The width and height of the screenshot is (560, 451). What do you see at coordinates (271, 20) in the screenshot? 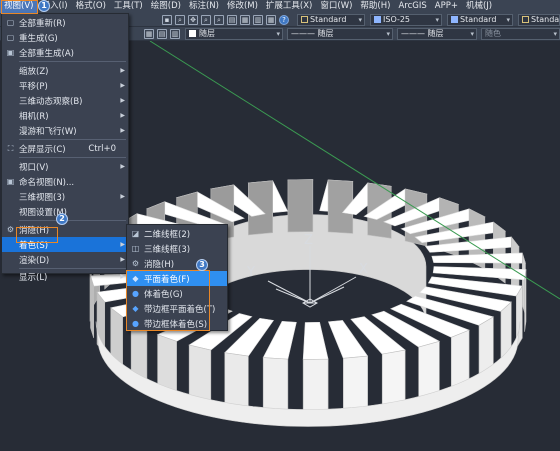
I see `calculator-icon: ▦` at bounding box center [271, 20].